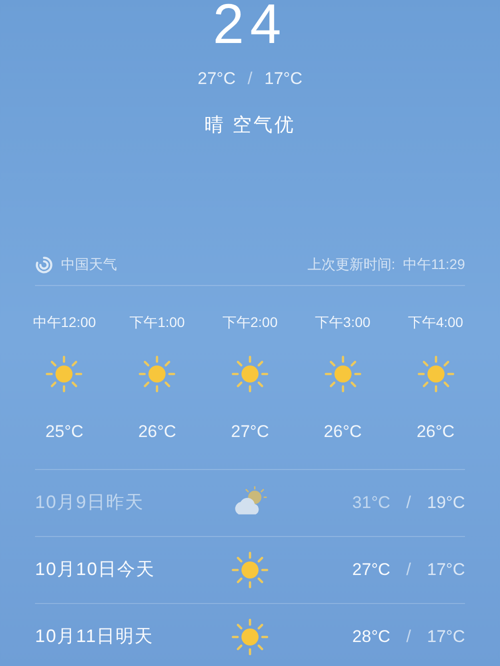 The width and height of the screenshot is (500, 666). I want to click on day-date: 10月10日今天, so click(95, 569).